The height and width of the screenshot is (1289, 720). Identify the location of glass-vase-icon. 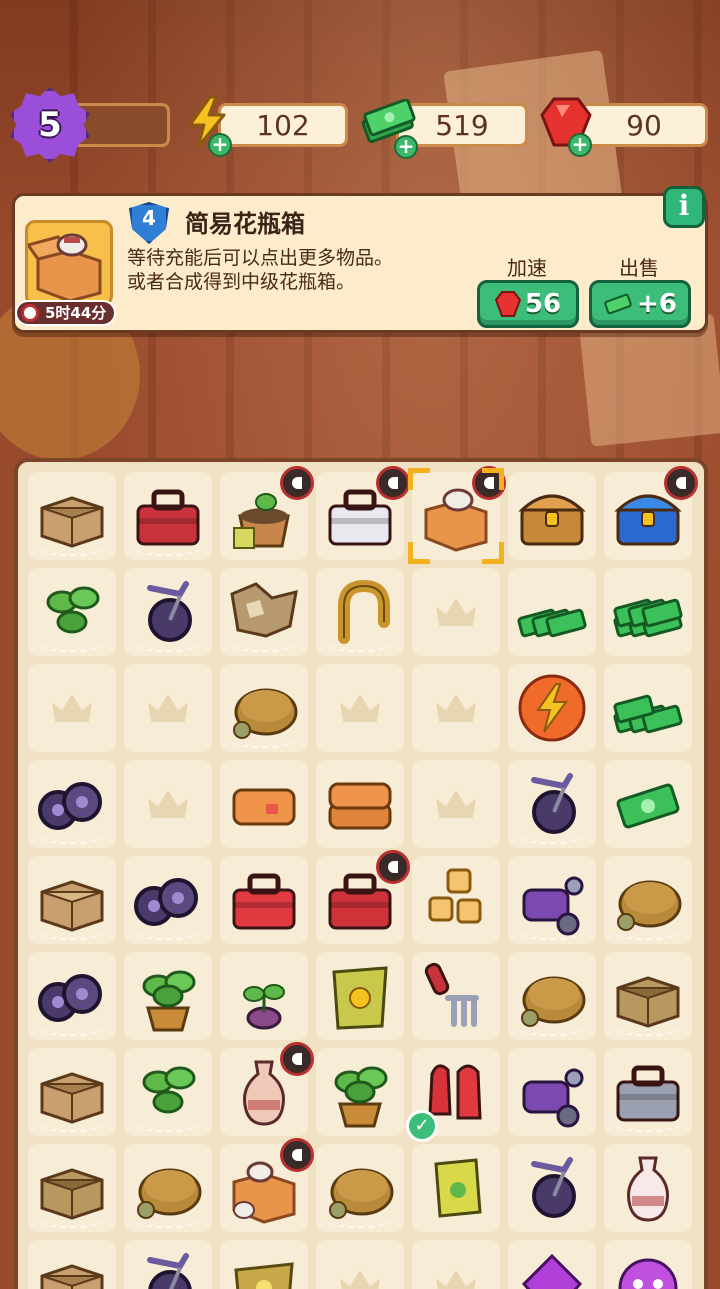
(648, 1188).